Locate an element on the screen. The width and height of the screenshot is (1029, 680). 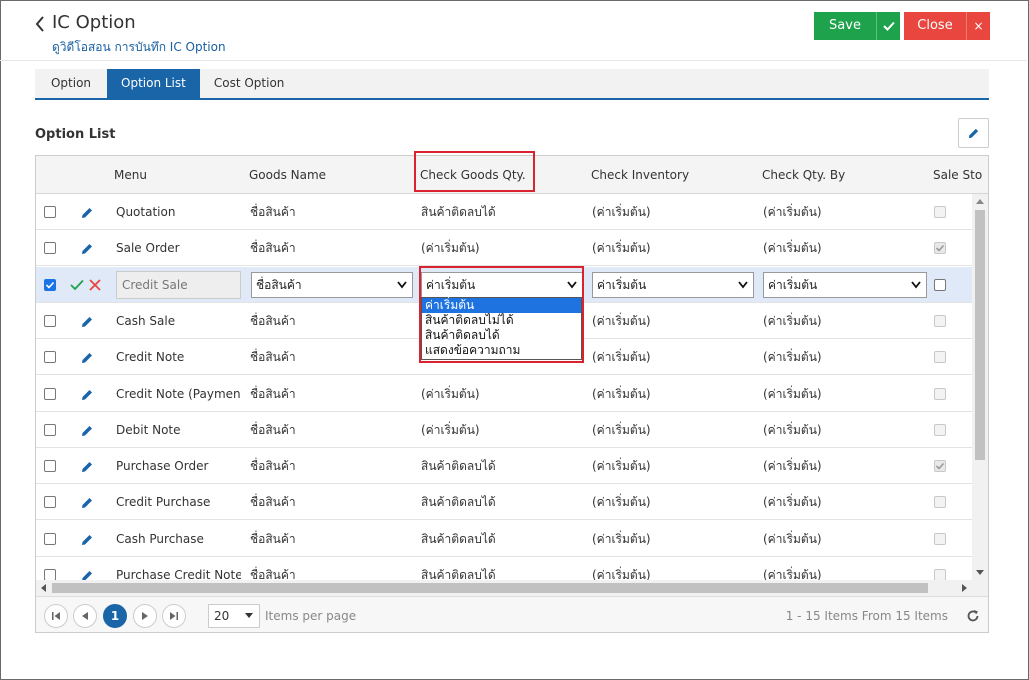
close-icon: × is located at coordinates (978, 26).